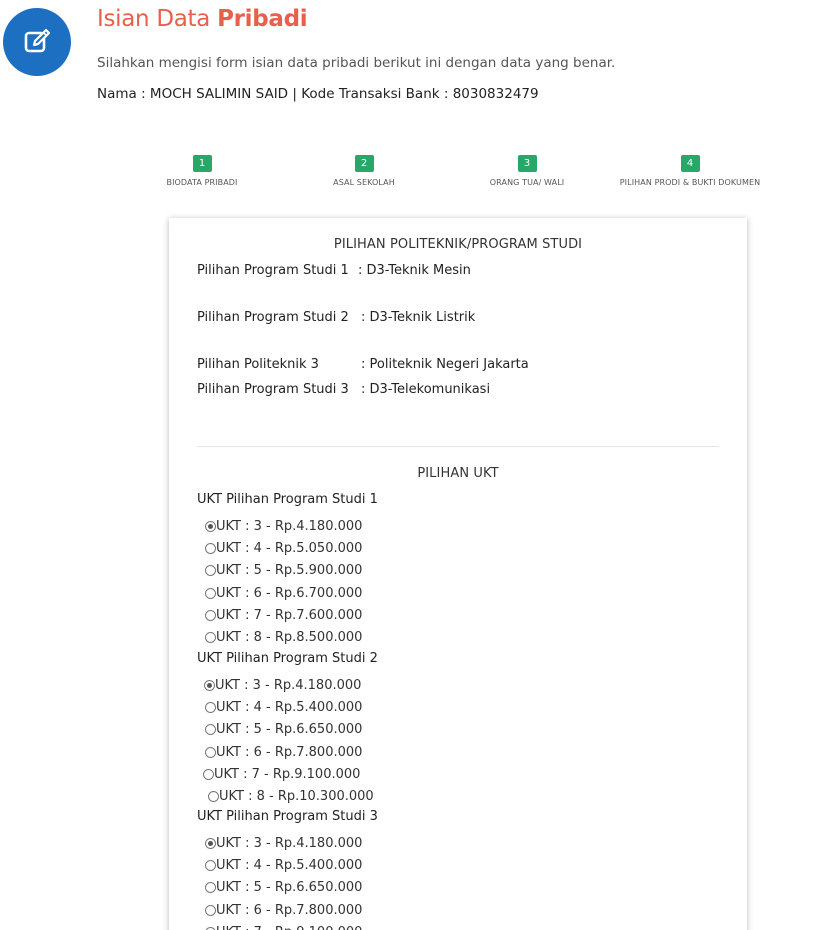 This screenshot has height=930, width=826. I want to click on field-label: Pilihan Program Studi 2, so click(273, 317).